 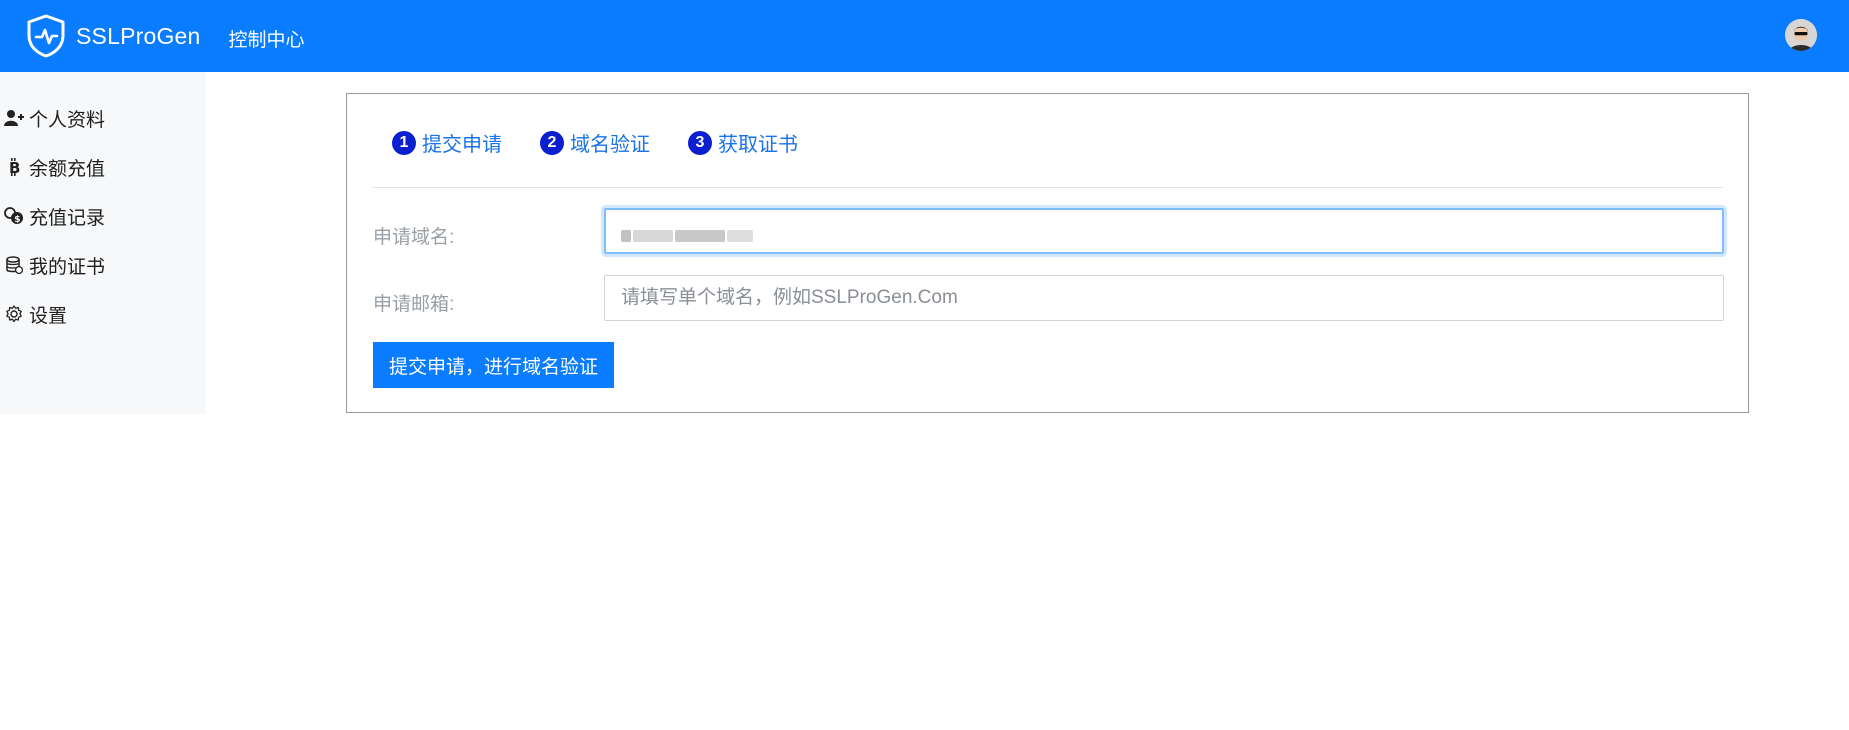 I want to click on gear-icon, so click(x=14, y=314).